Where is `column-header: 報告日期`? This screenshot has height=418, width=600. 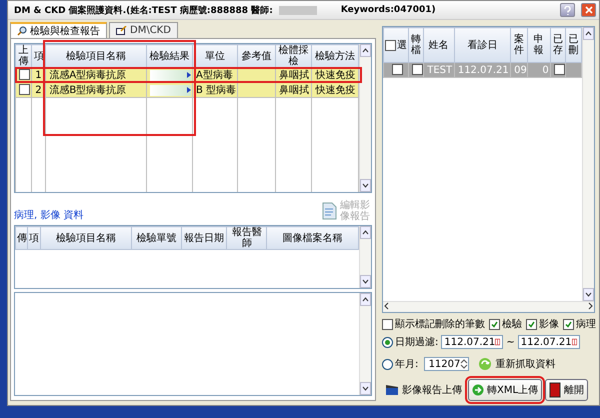
column-header: 報告日期 is located at coordinates (204, 238).